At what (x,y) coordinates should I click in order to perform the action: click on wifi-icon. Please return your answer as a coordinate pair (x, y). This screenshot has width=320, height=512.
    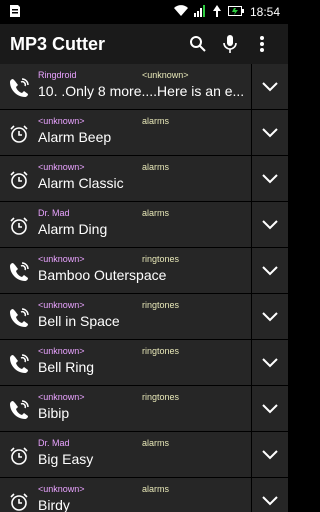
    Looking at the image, I should click on (180, 12).